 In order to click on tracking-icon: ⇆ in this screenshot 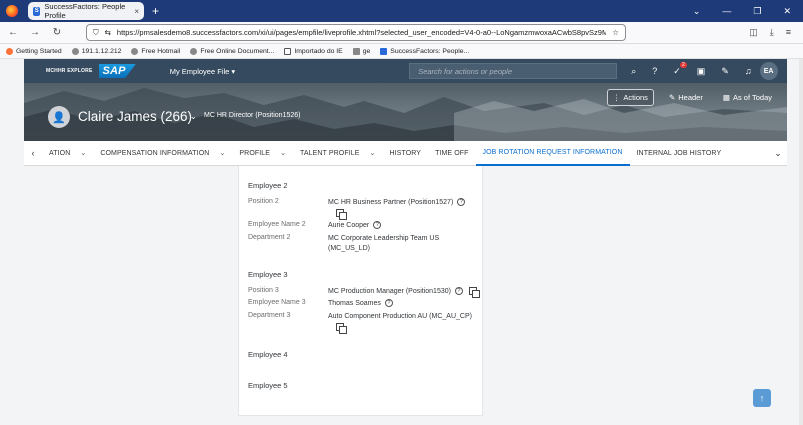, I will do `click(108, 32)`.